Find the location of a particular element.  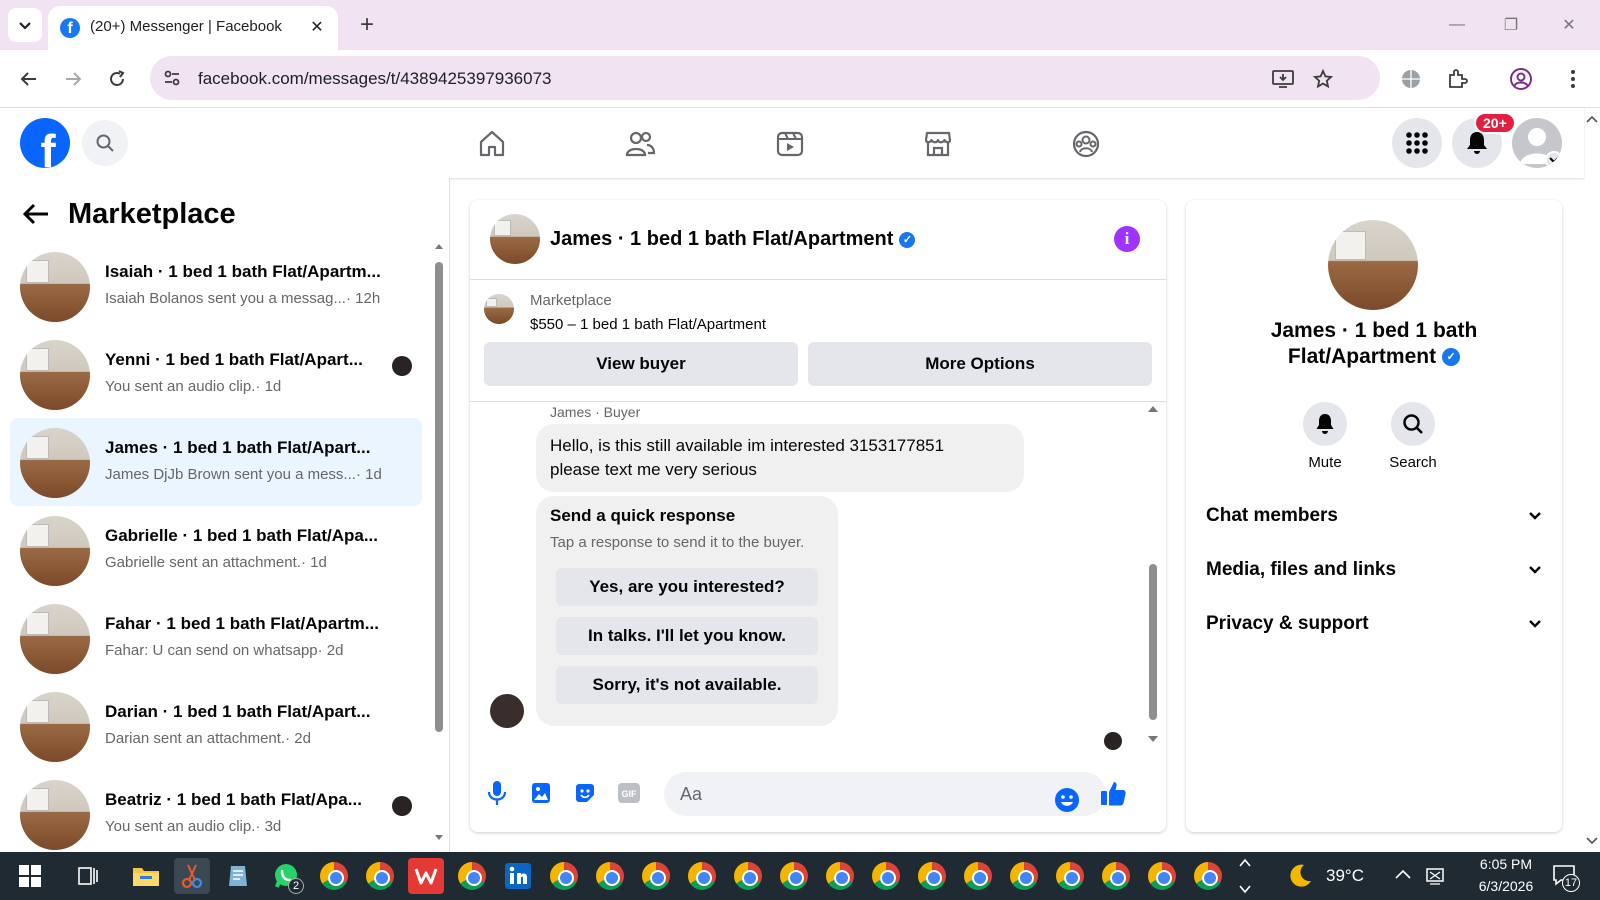

mute-action: Mute is located at coordinates (1325, 436).